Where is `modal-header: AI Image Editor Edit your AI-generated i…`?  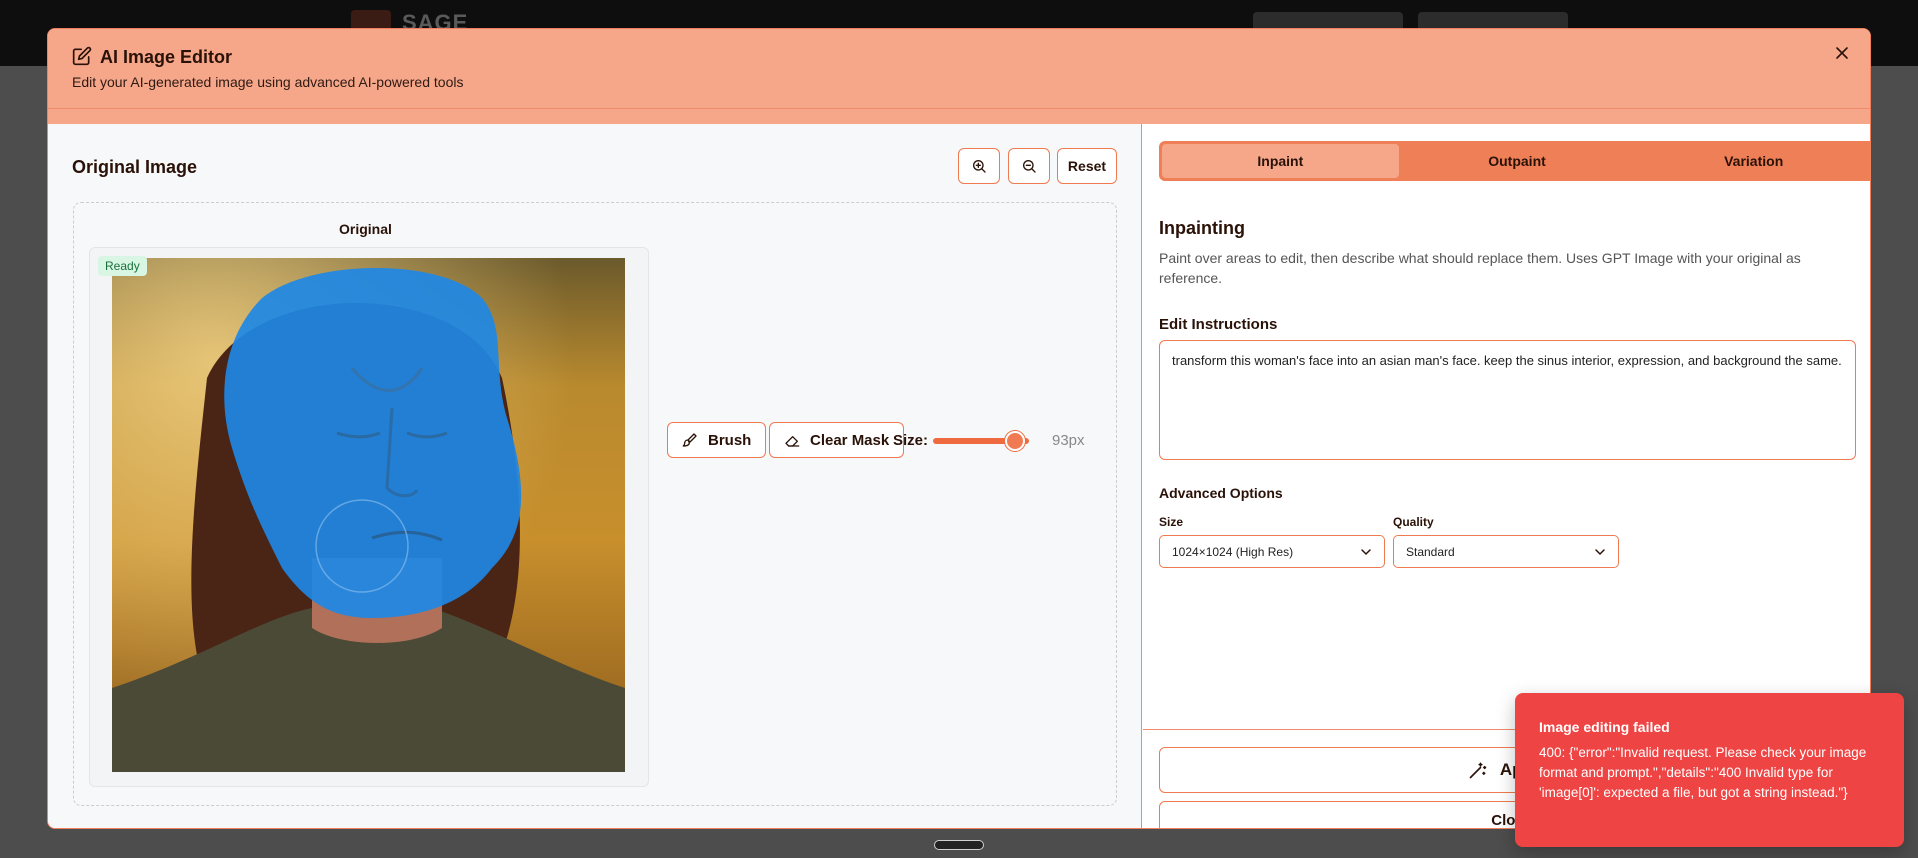 modal-header: AI Image Editor Edit your AI-generated i… is located at coordinates (959, 69).